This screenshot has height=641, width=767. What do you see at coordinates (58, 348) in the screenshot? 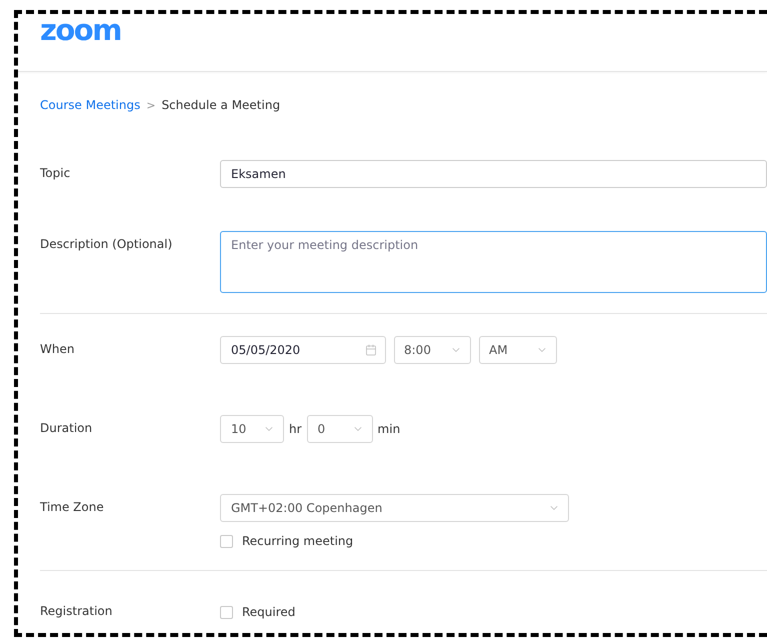
I see `field-label: When` at bounding box center [58, 348].